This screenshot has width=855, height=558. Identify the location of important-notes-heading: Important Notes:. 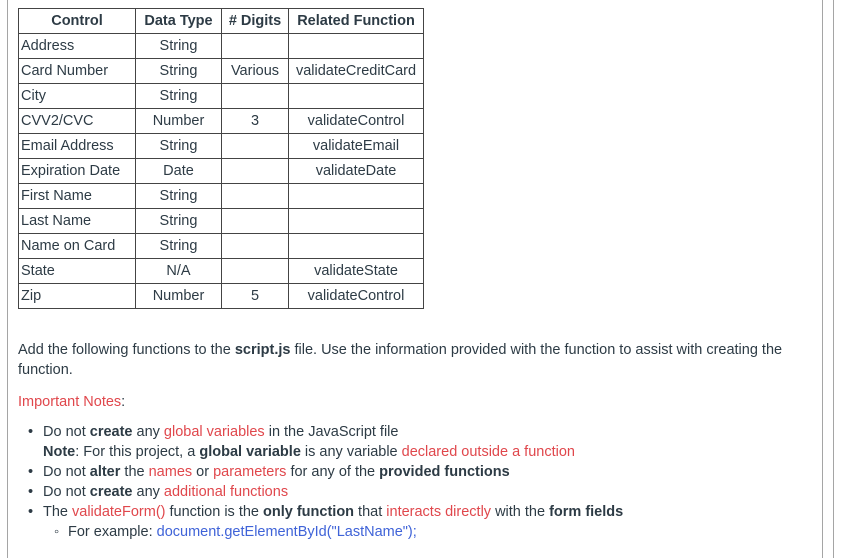
(413, 402).